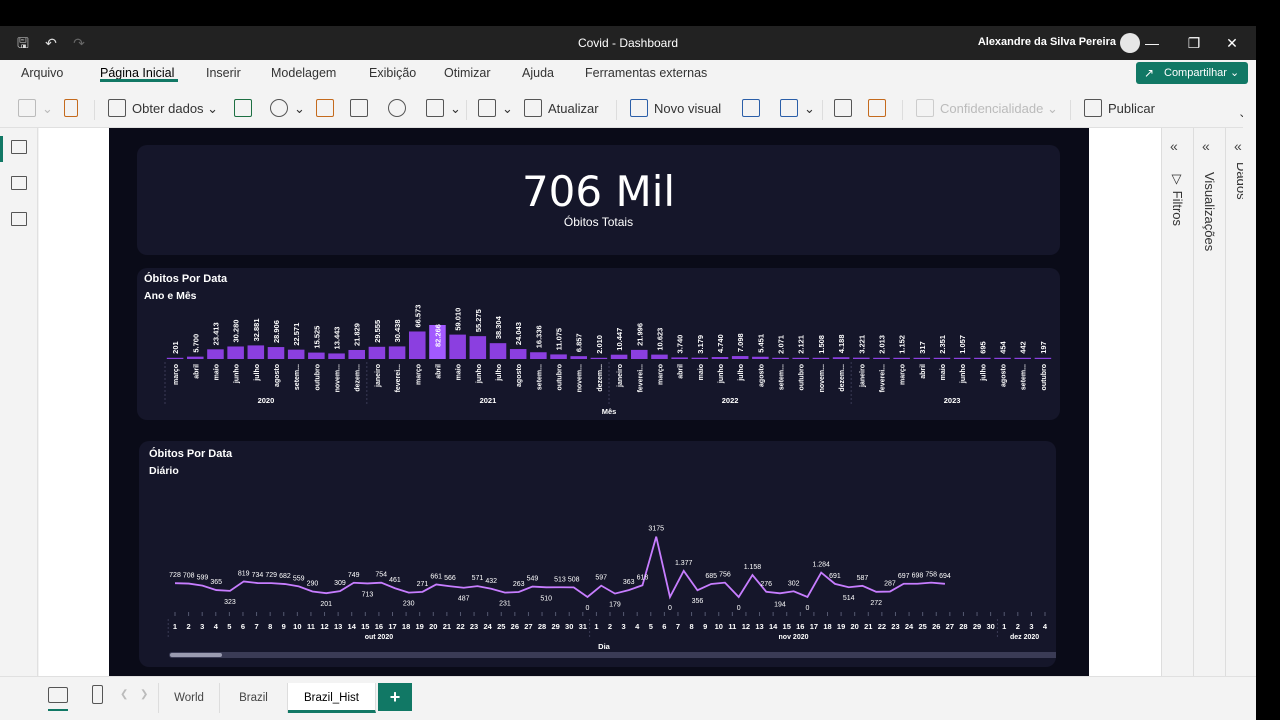 The width and height of the screenshot is (1280, 720). What do you see at coordinates (868, 626) in the screenshot?
I see `x-tick-label: 21` at bounding box center [868, 626].